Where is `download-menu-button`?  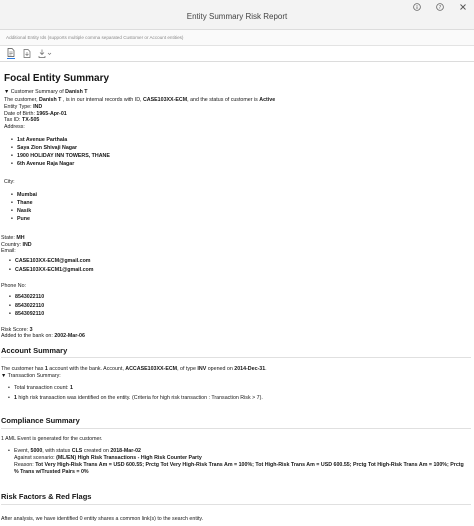
download-menu-button is located at coordinates (45, 54).